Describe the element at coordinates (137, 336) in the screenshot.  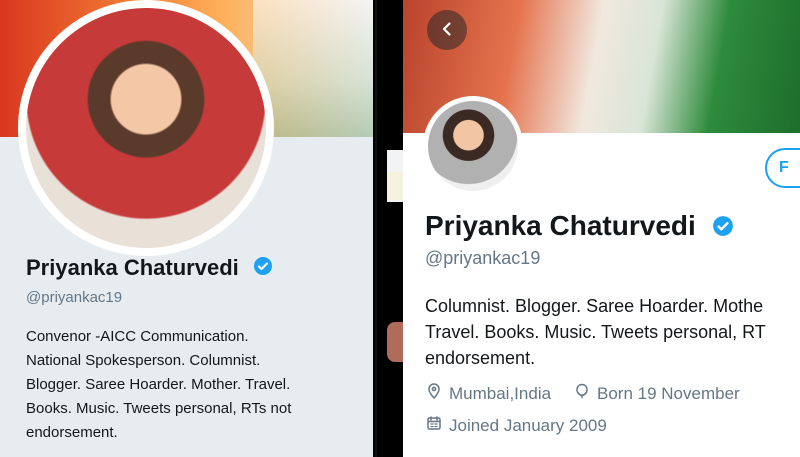
I see `bio-line: Convenor -AICC Communication.` at that location.